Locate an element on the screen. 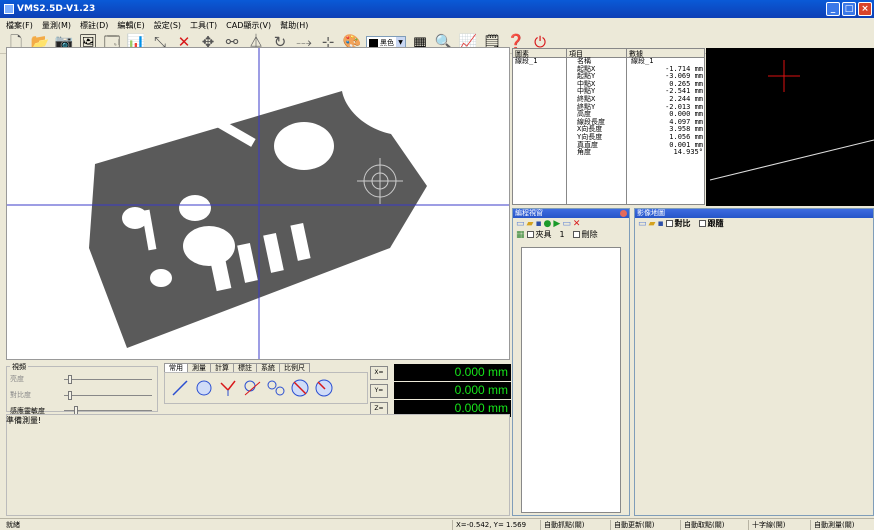 This screenshot has width=874, height=530. tangent-tool-glyph is located at coordinates (252, 388).